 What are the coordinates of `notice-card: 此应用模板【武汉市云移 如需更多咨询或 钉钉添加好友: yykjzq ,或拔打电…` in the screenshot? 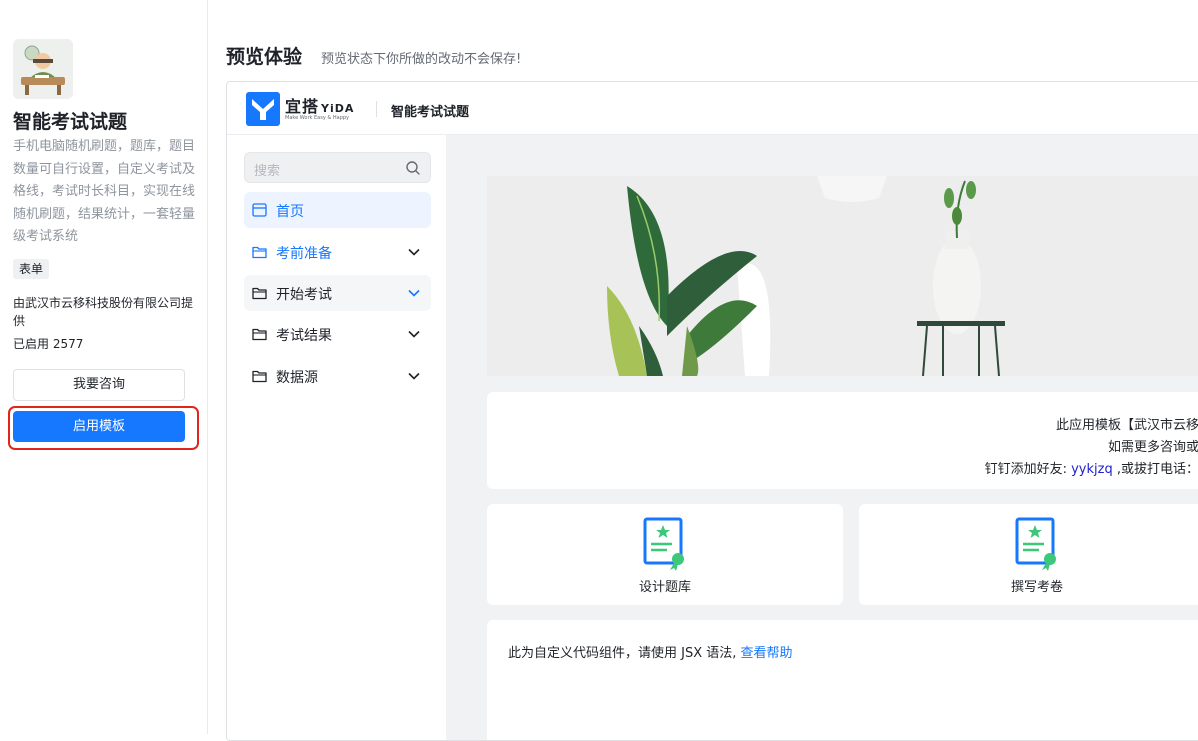 It's located at (842, 440).